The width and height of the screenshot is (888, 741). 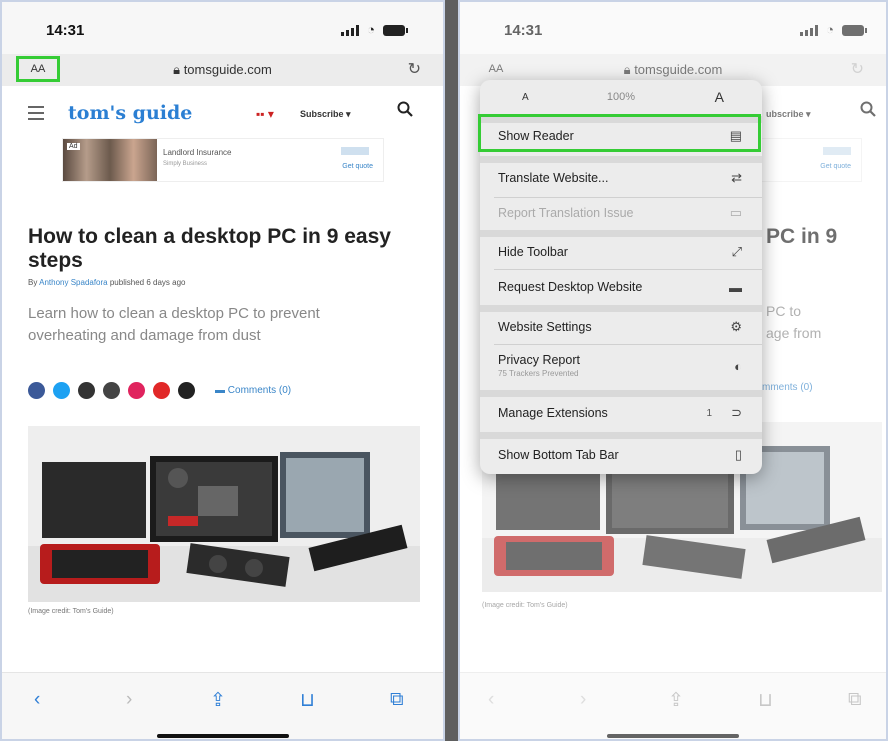 I want to click on ad-title: Landlord Insurance, so click(x=197, y=152).